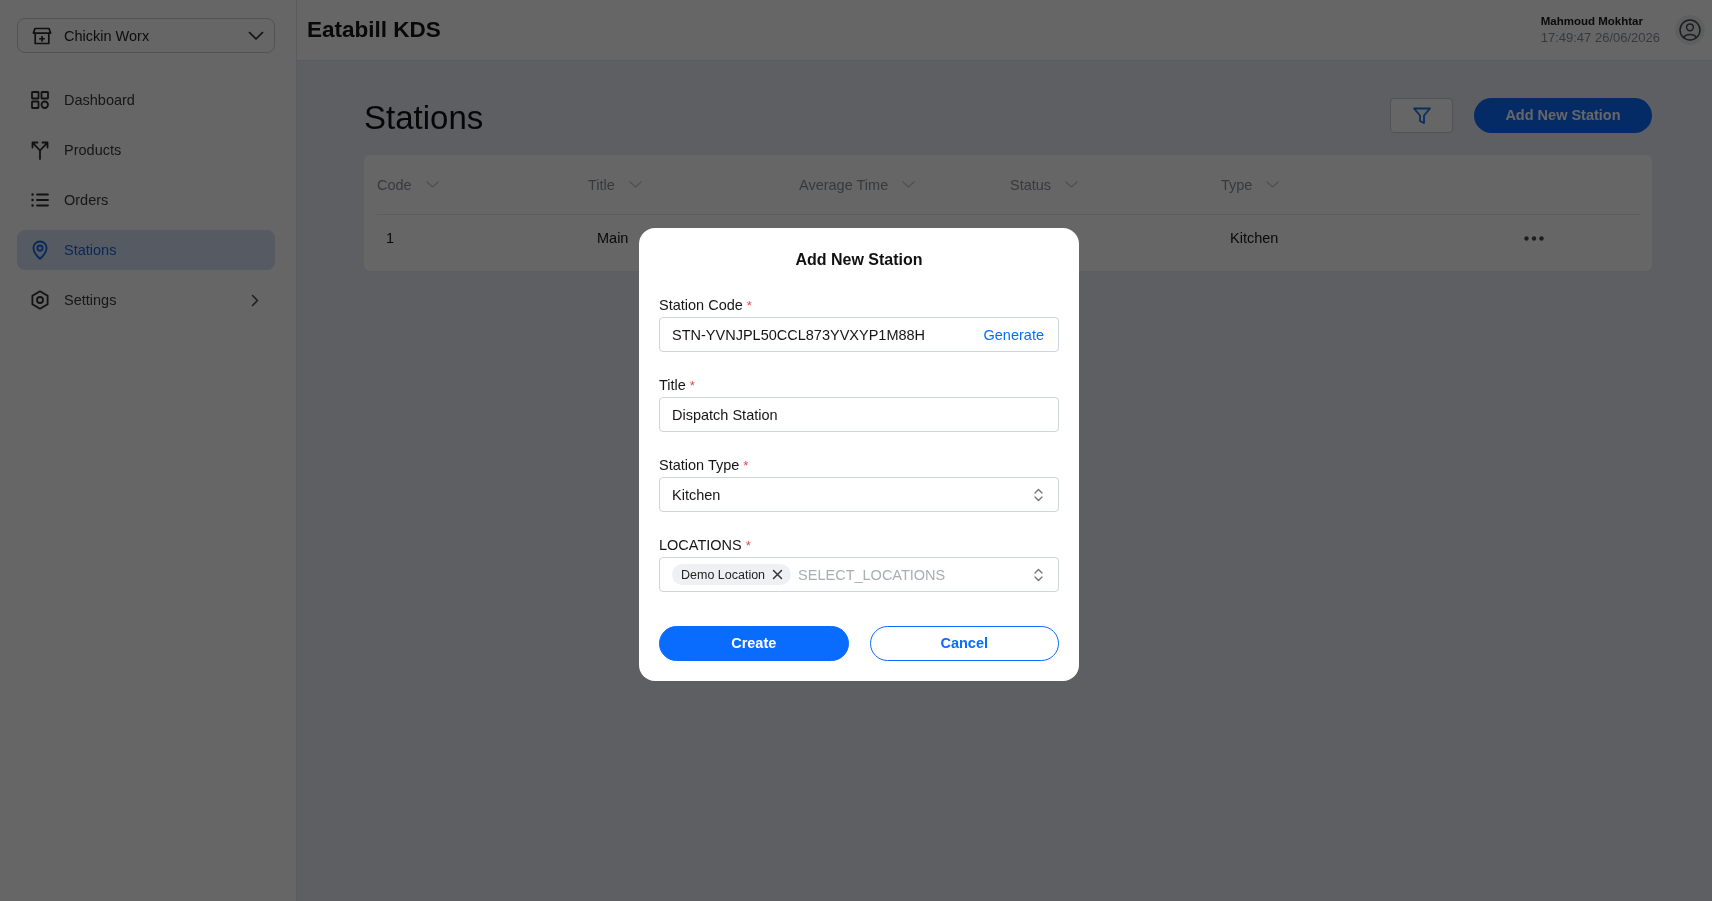 This screenshot has width=1712, height=901. I want to click on nav-item: Settings, so click(146, 300).